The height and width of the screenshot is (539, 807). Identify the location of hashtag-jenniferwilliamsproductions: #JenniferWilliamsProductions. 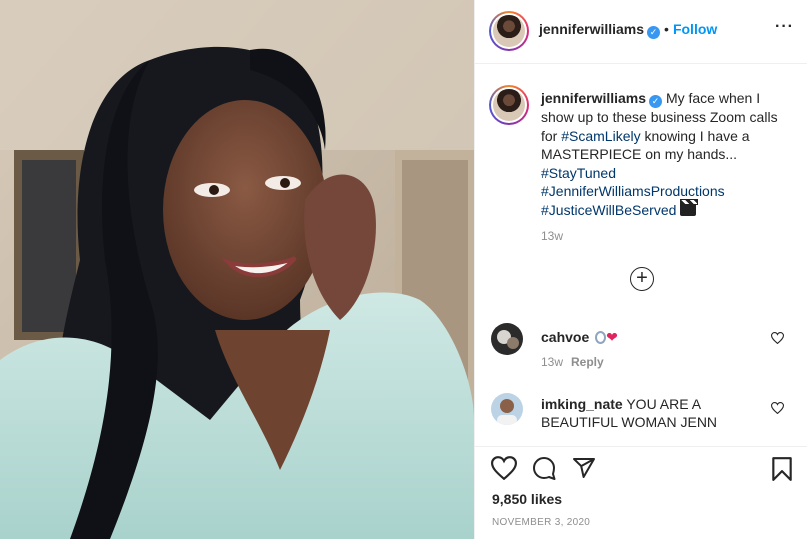
(633, 191).